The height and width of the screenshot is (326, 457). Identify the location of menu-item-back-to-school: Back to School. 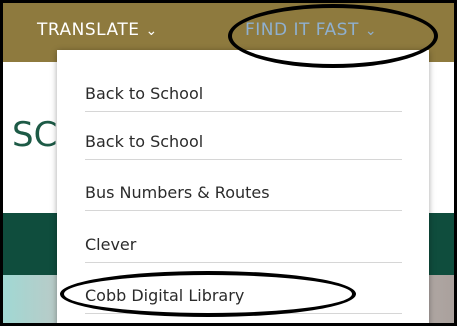
(243, 92).